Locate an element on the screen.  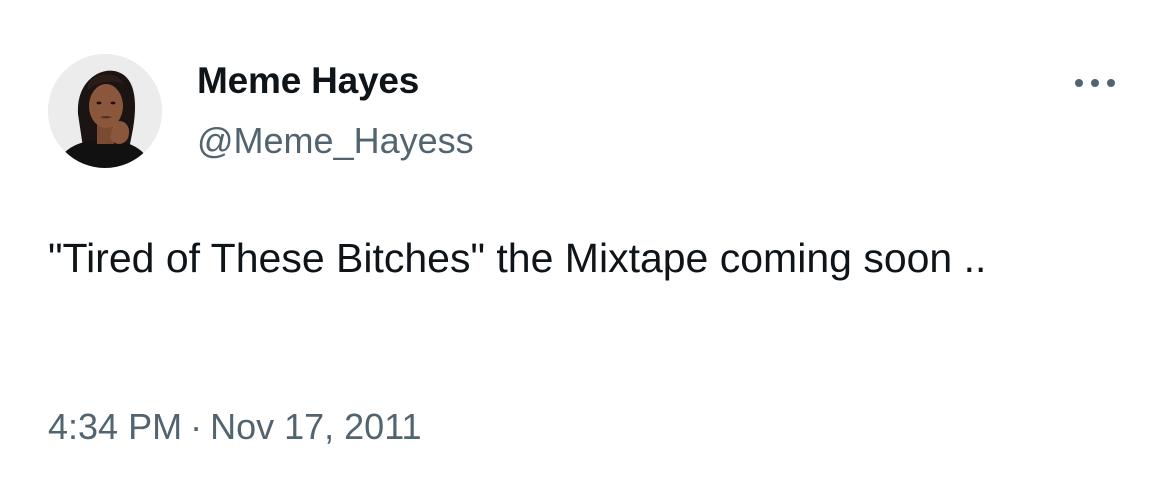
avatar is located at coordinates (105, 111).